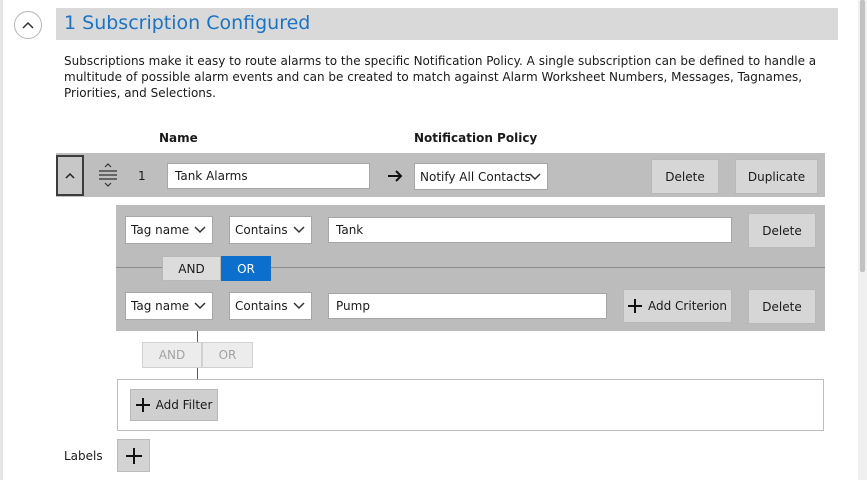 The image size is (867, 480). What do you see at coordinates (142, 176) in the screenshot?
I see `subscription-index: 1` at bounding box center [142, 176].